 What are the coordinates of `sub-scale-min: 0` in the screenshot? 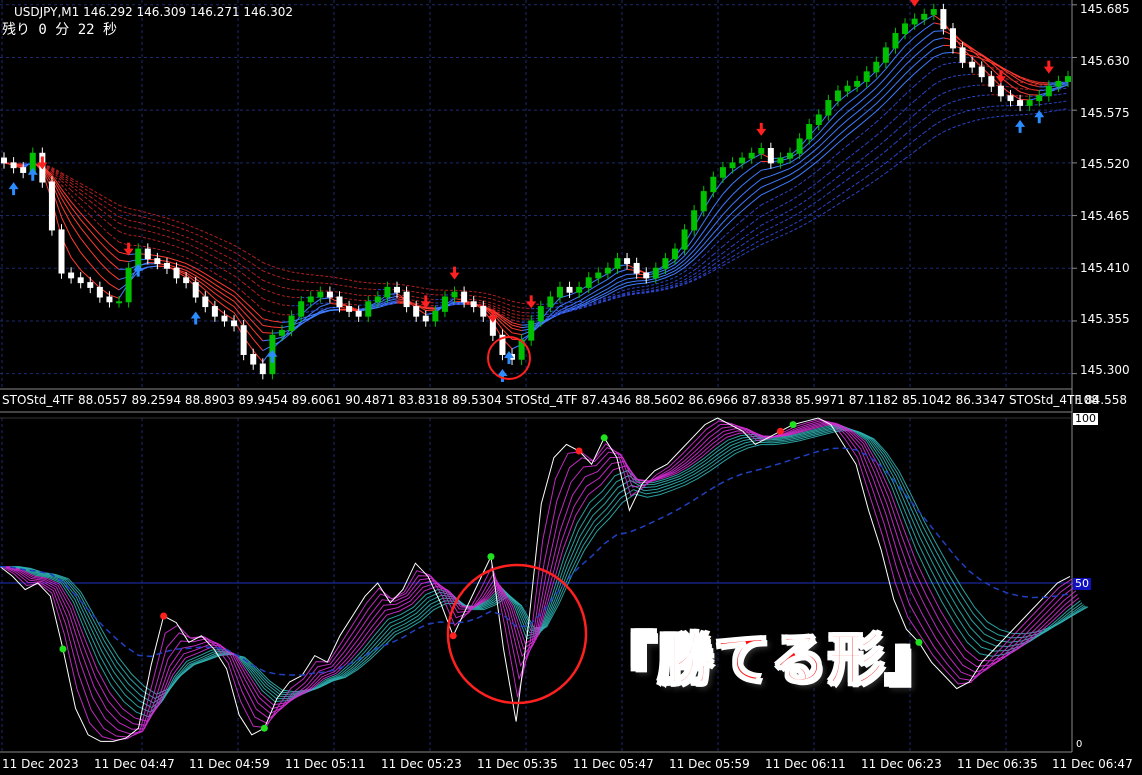 It's located at (1079, 744).